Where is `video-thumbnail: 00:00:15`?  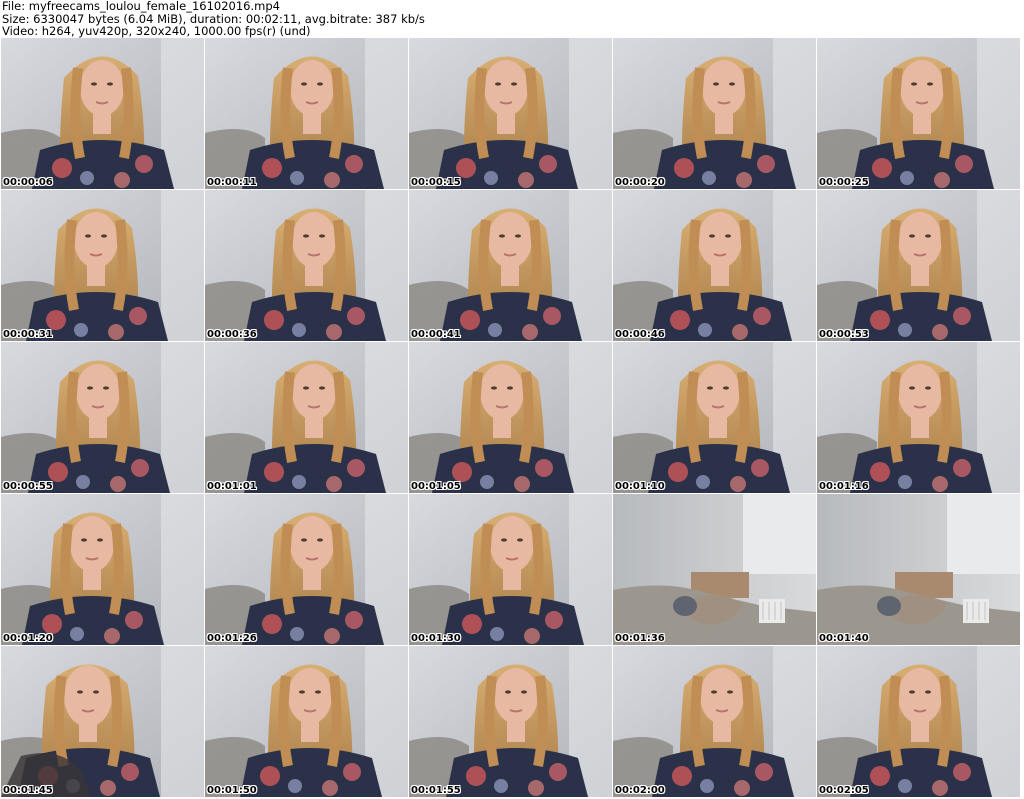 video-thumbnail: 00:00:15 is located at coordinates (510, 113).